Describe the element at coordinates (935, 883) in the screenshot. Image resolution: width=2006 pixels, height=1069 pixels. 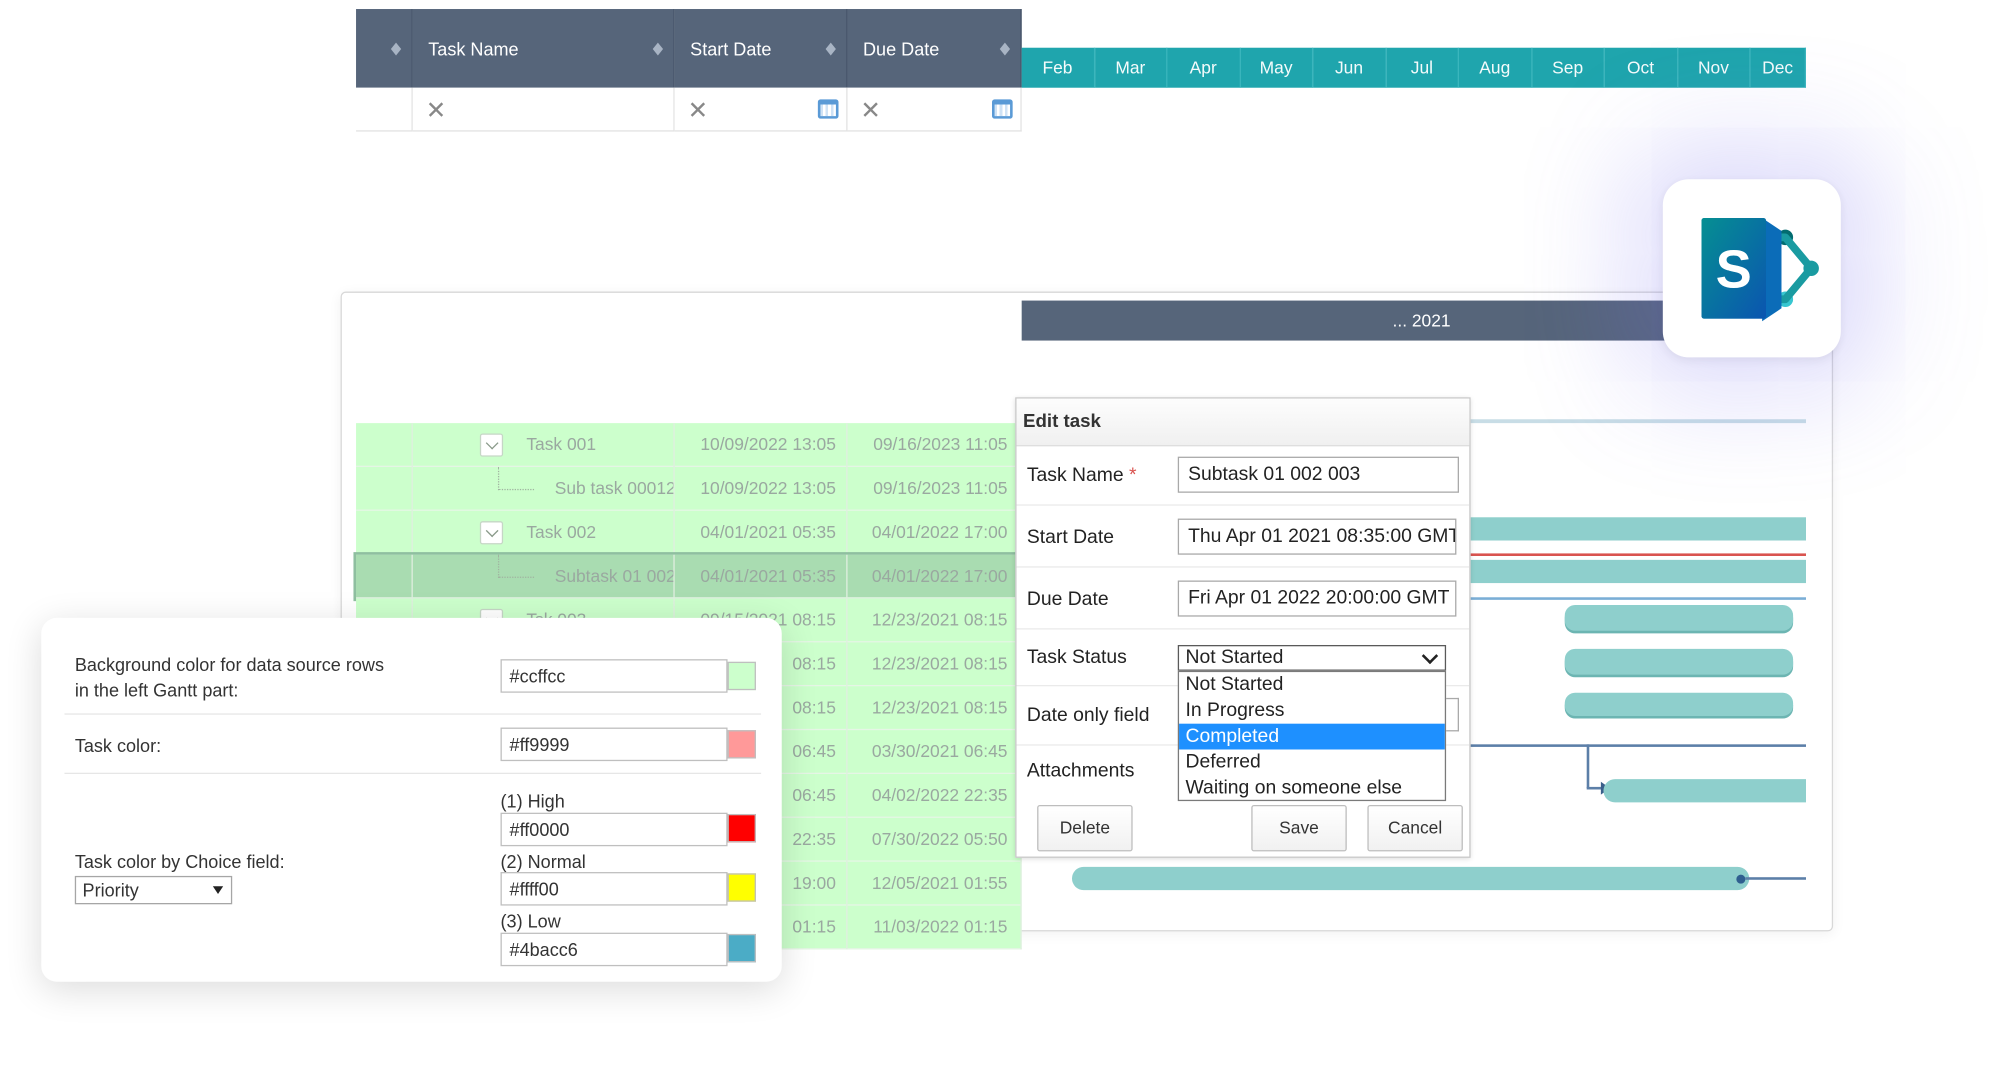
I see `due-date-cell: 12/05/2021 01:55` at that location.